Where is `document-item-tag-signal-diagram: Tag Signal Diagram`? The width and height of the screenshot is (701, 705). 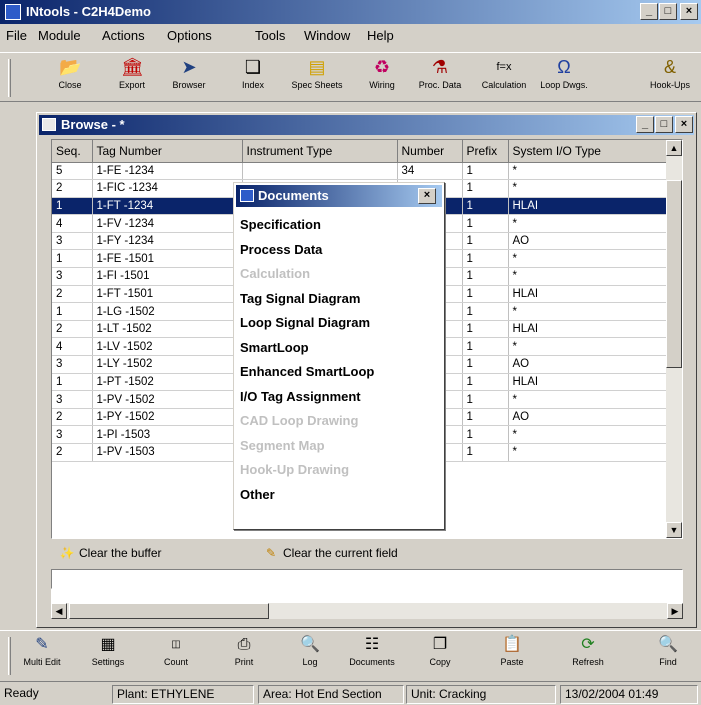
document-item-tag-signal-diagram: Tag Signal Diagram is located at coordinates (300, 298).